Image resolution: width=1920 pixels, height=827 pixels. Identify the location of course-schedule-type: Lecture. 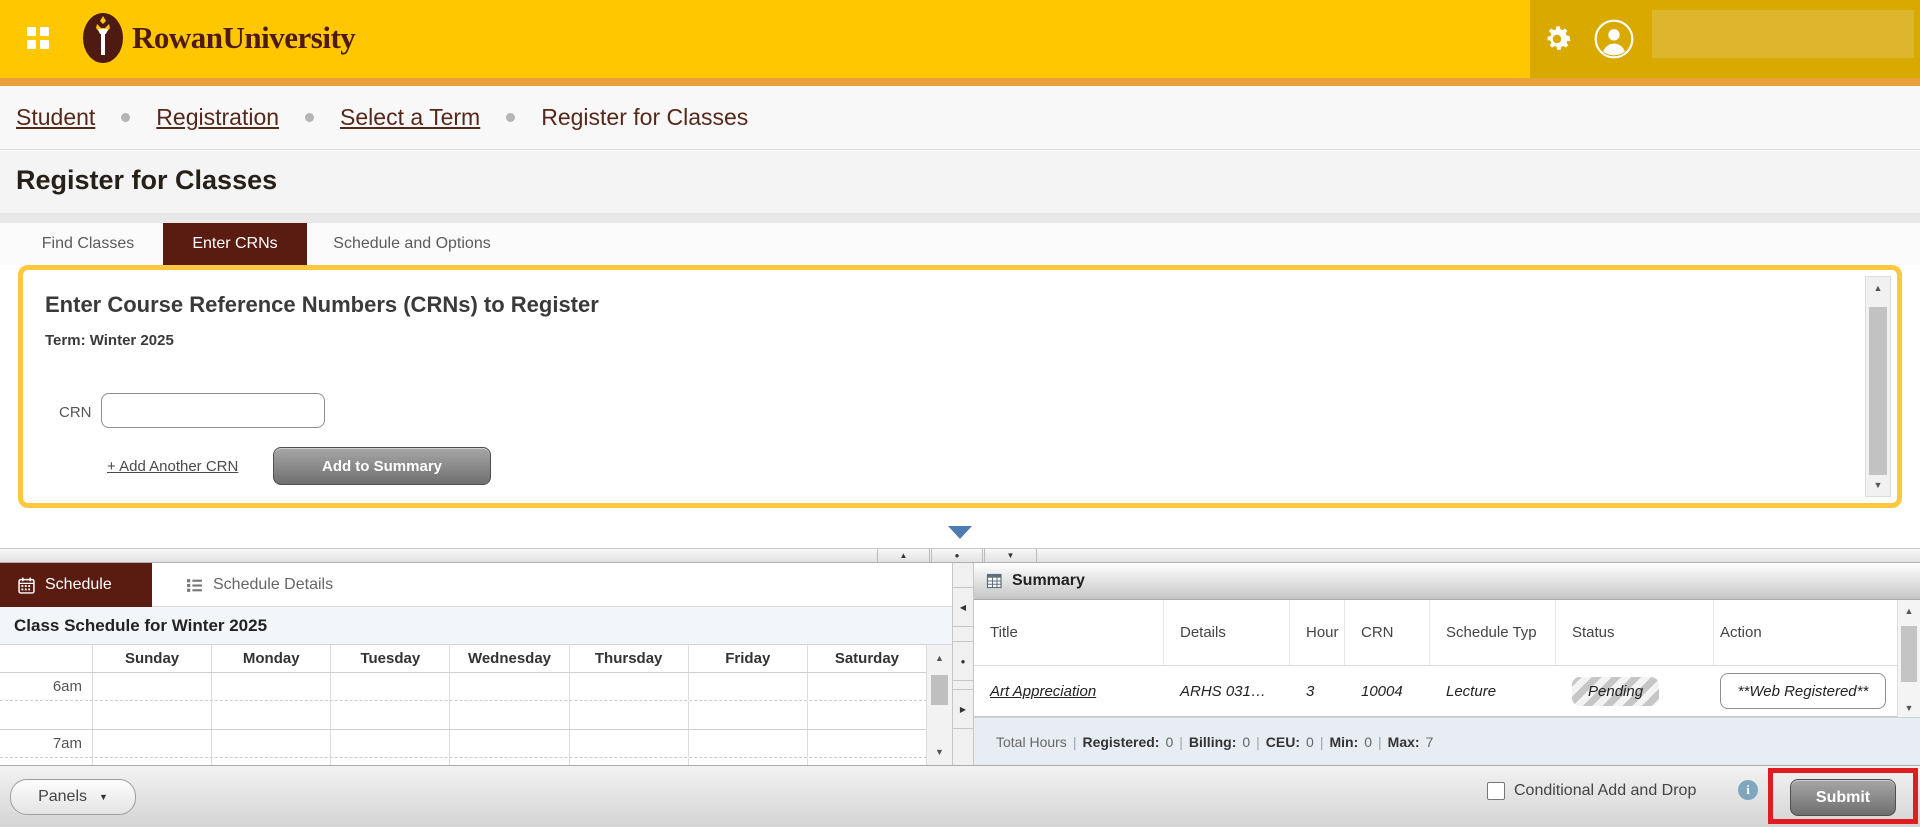
(1471, 691).